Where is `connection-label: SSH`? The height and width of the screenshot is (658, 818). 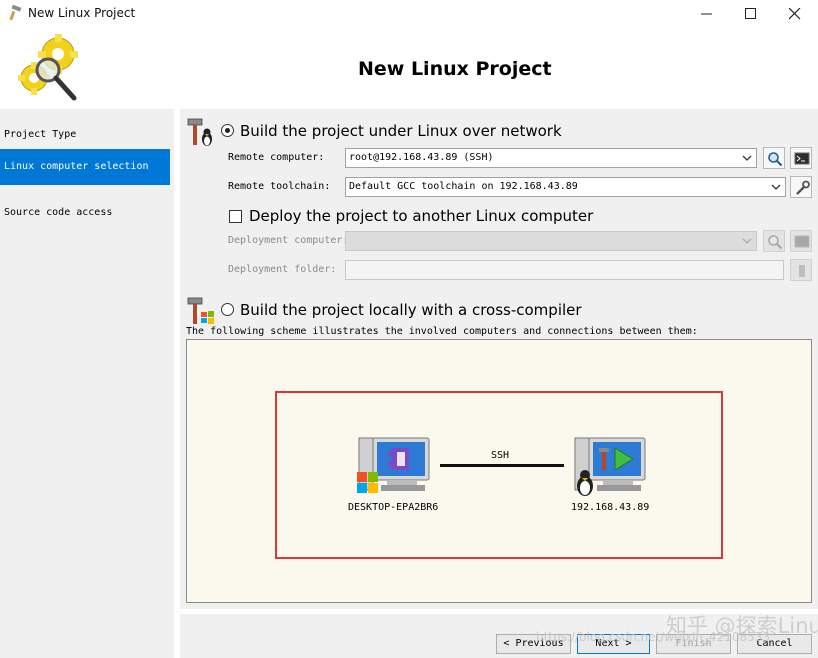
connection-label: SSH is located at coordinates (500, 455).